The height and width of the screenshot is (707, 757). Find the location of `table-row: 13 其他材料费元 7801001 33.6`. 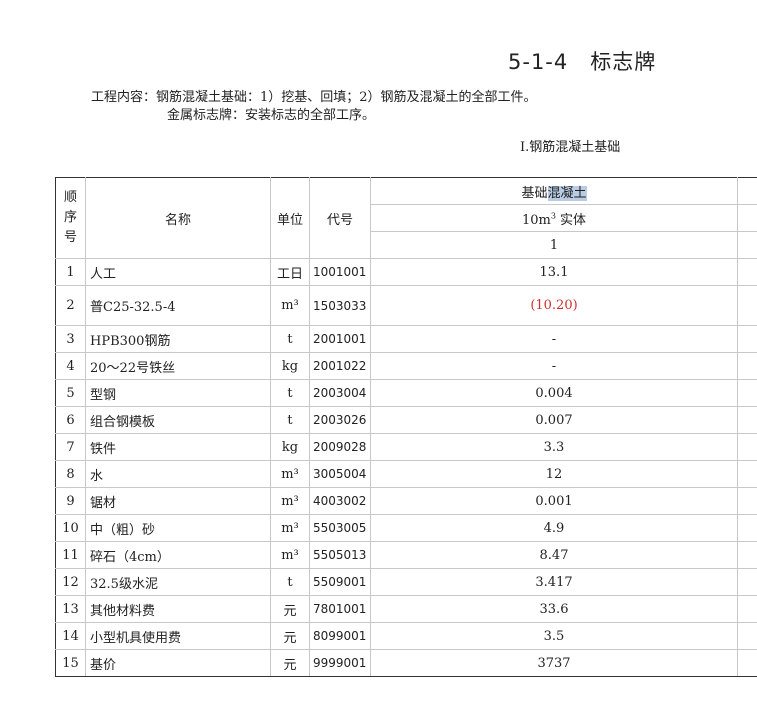

table-row: 13 其他材料费元 7801001 33.6 is located at coordinates (406, 609).